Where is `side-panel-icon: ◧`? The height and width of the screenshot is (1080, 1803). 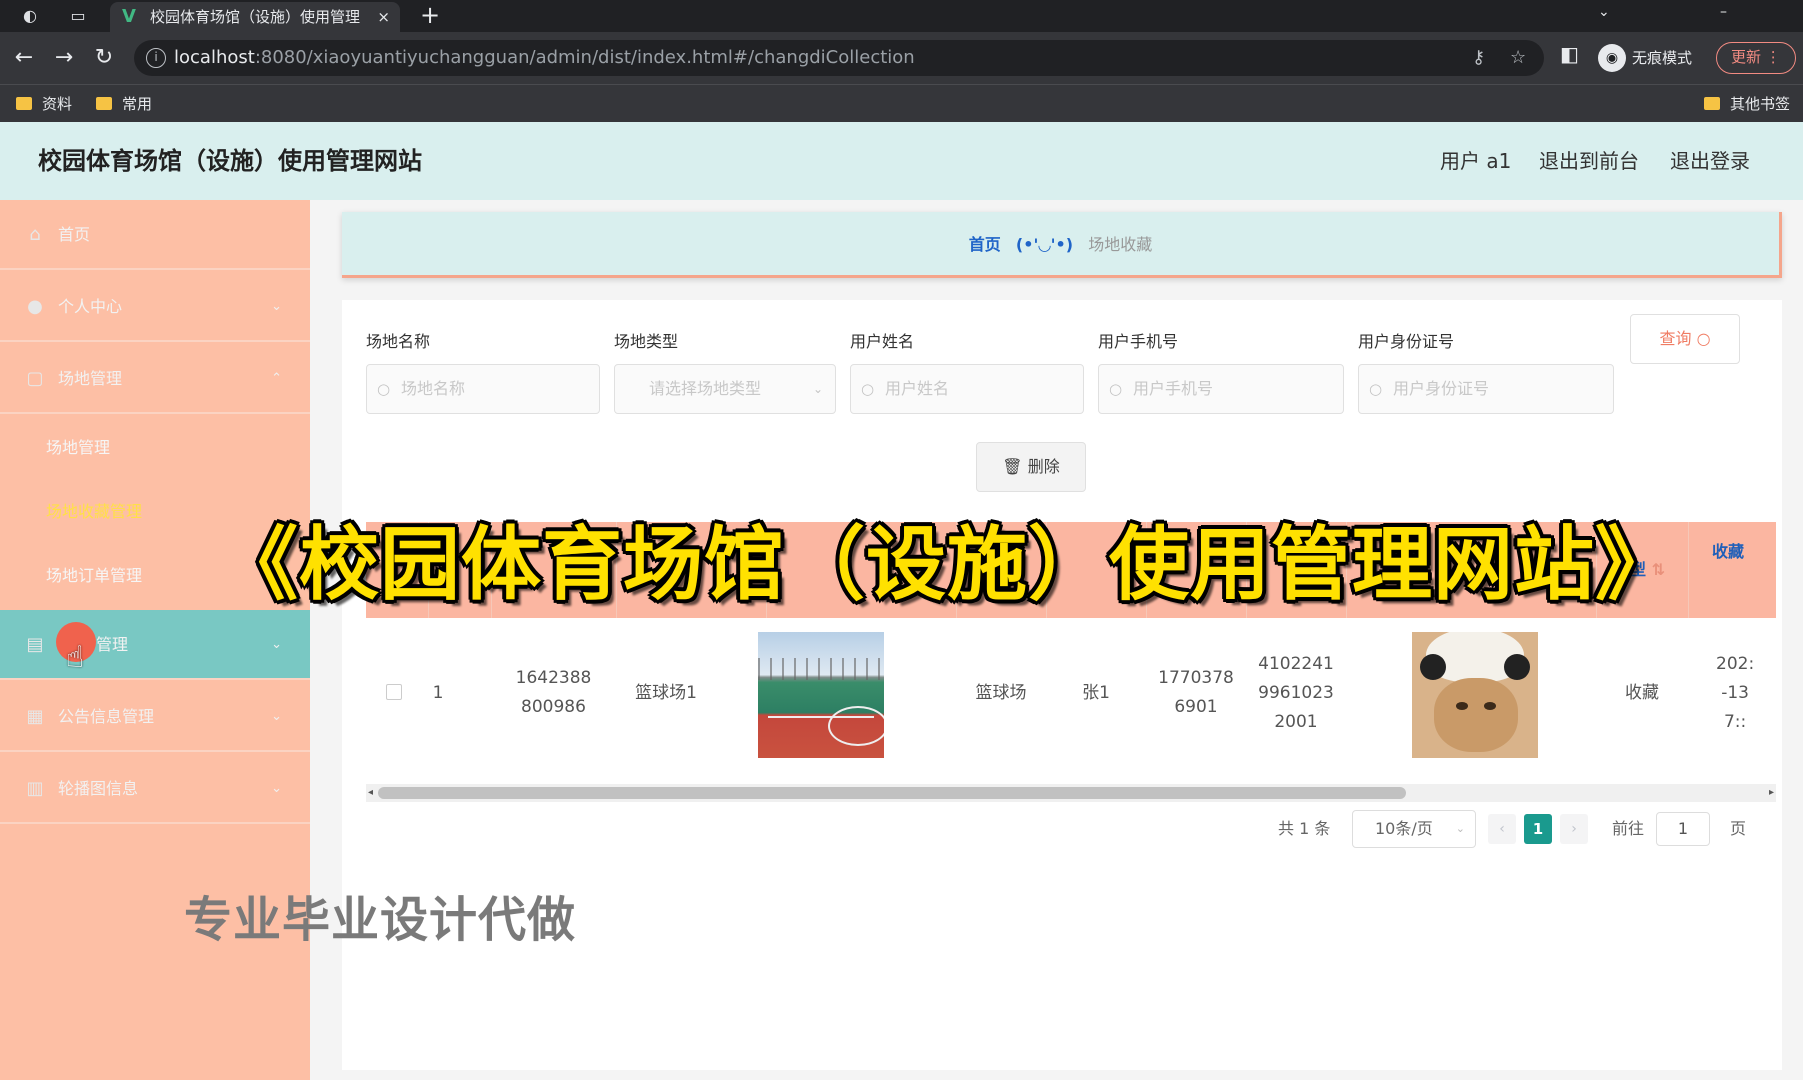
side-panel-icon: ◧ is located at coordinates (1569, 54).